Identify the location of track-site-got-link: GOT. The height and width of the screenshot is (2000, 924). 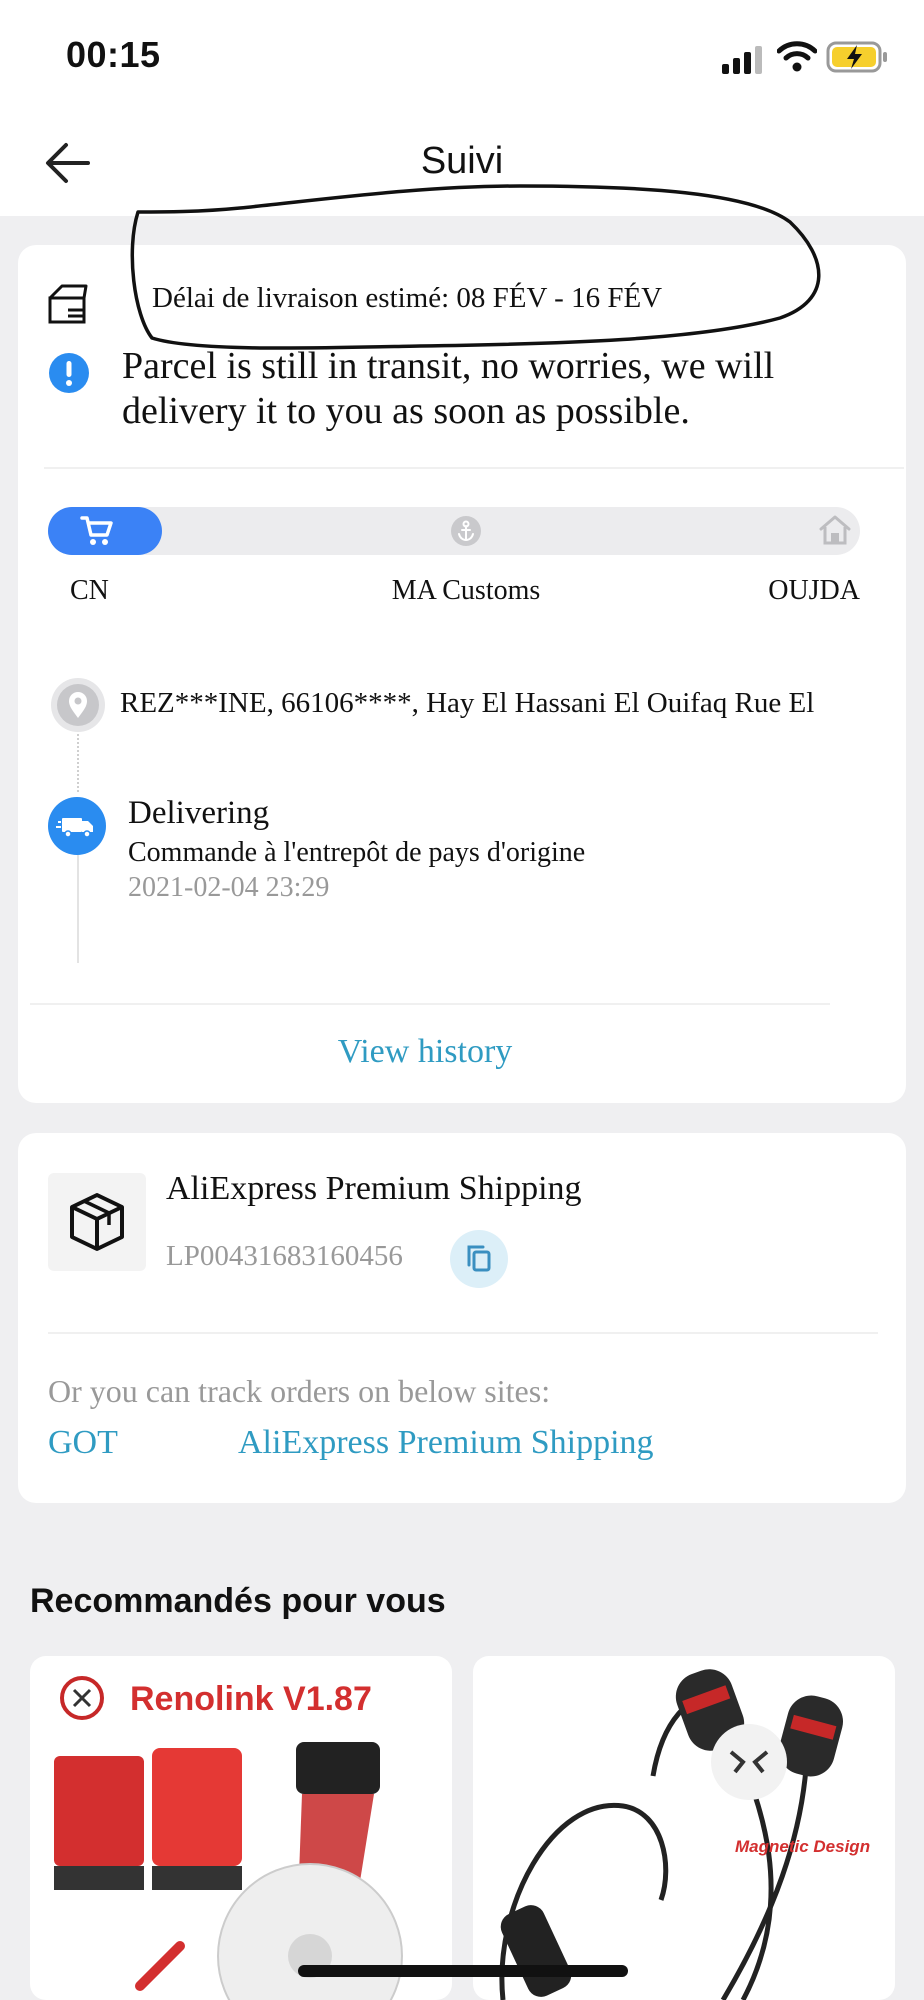
(83, 1443).